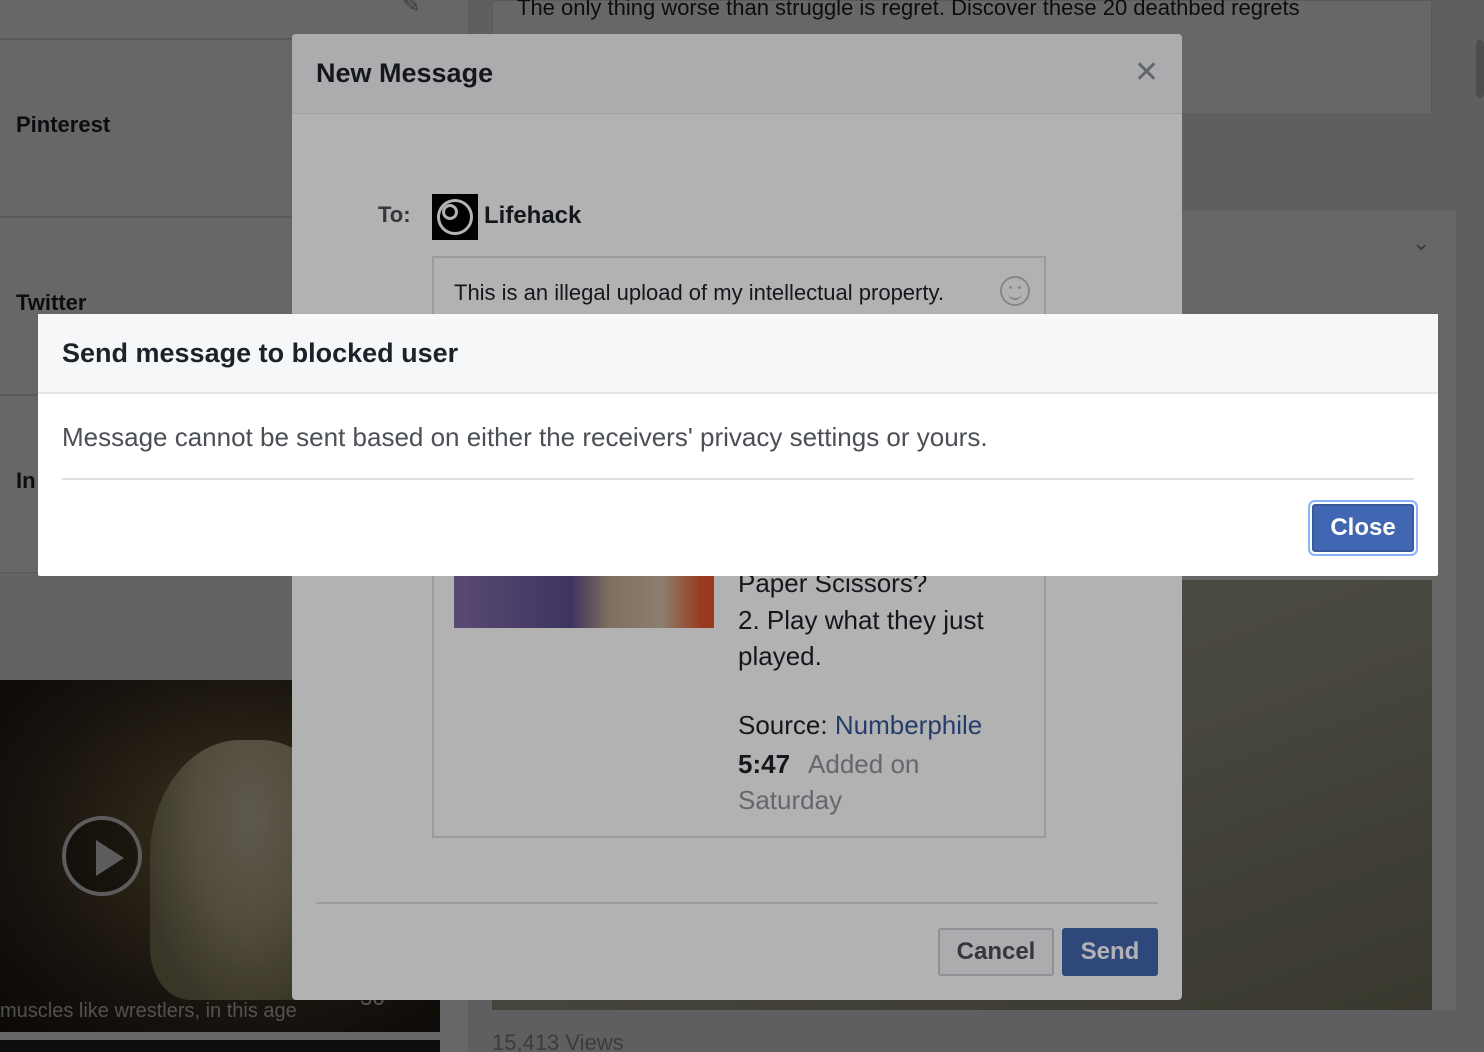  I want to click on close-button: Close, so click(1363, 528).